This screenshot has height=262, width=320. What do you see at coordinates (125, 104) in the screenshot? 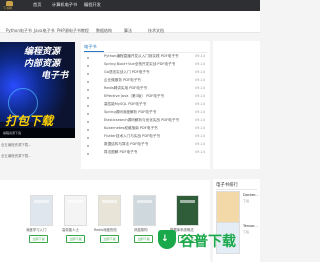
I see `list-item-title: 高性能MySQL PDF电子书` at bounding box center [125, 104].